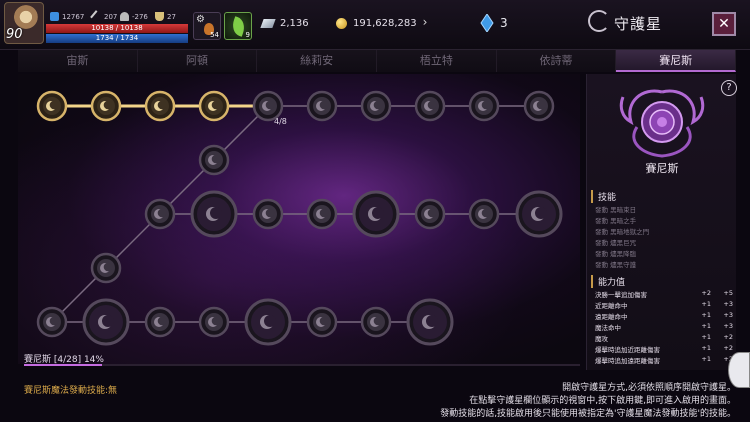 This screenshot has width=750, height=422. I want to click on attribute-row: 爆擊時追加近距離傷害 +1 +2, so click(664, 349).